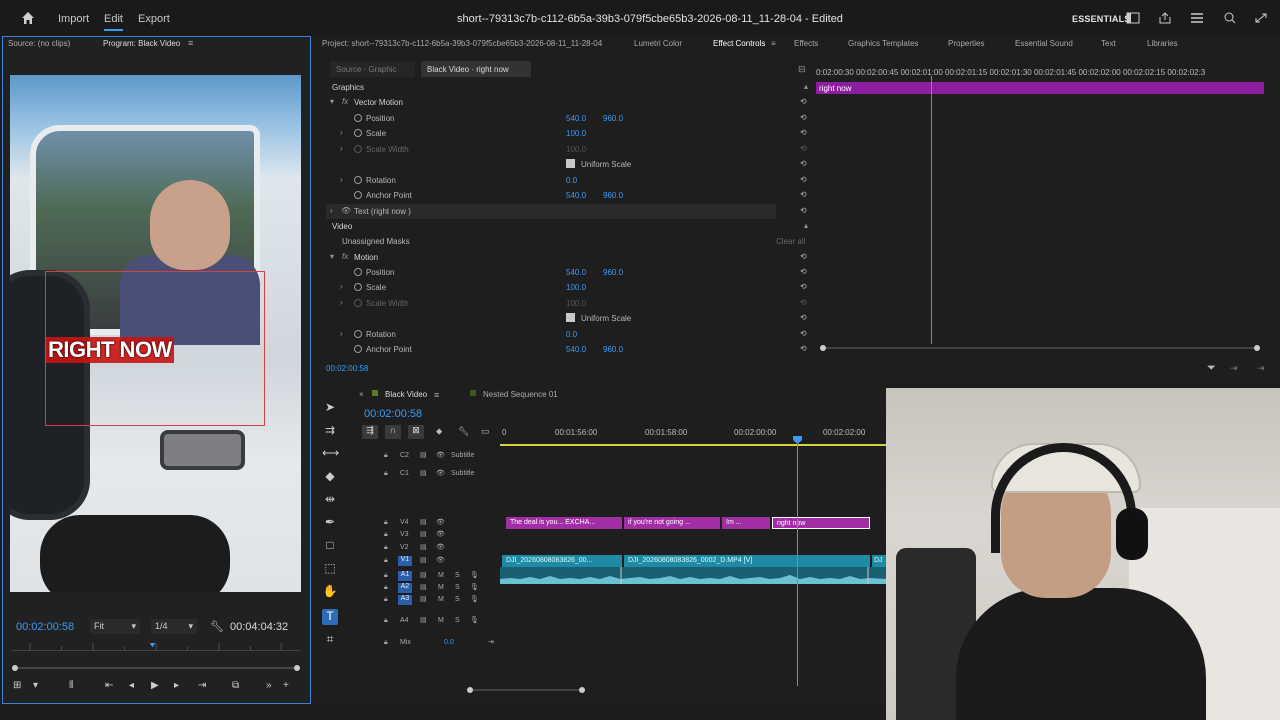 The height and width of the screenshot is (720, 1280). What do you see at coordinates (551, 211) in the screenshot?
I see `text-layer-row: › 👁︎ Text (right now )` at bounding box center [551, 211].